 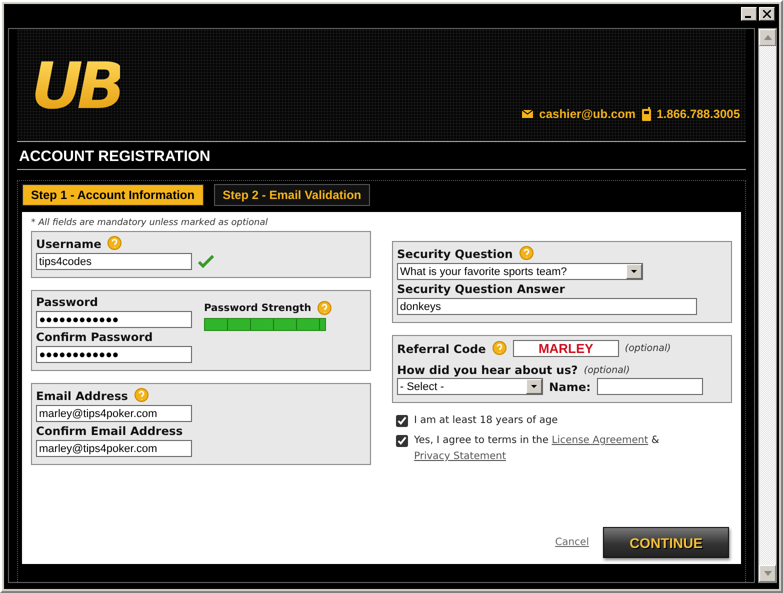 I want to click on scroll-down-button, so click(x=767, y=573).